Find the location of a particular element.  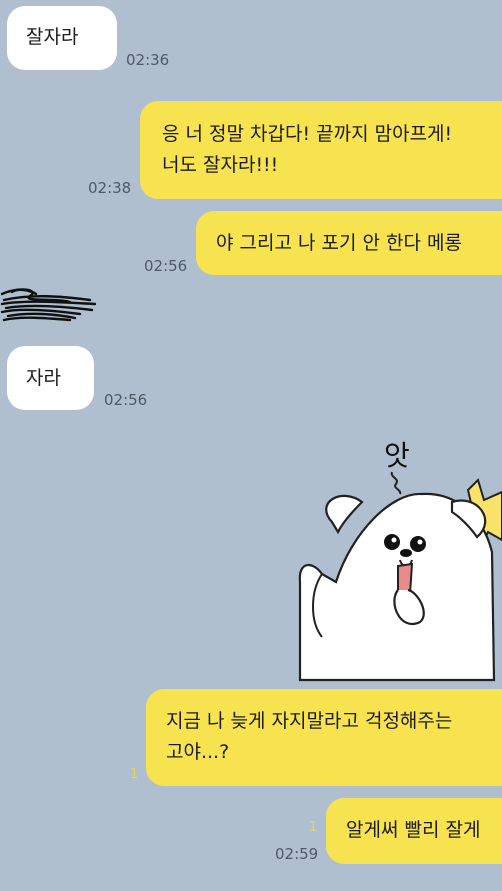

message-timestamp: 02:36 is located at coordinates (148, 60).